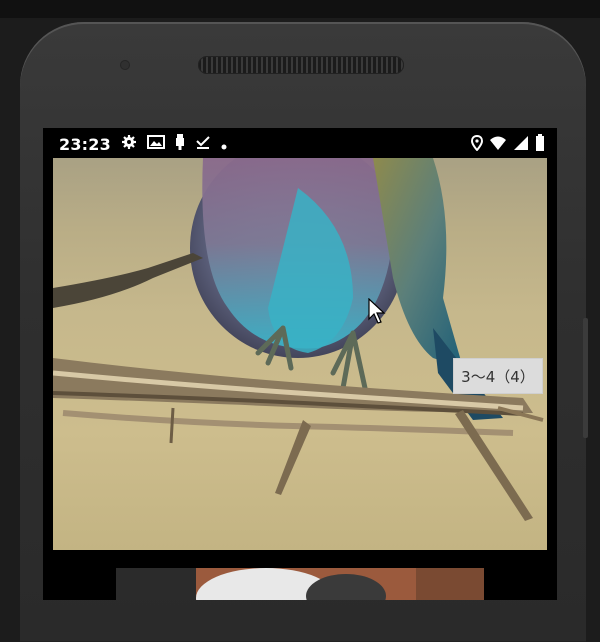  I want to click on location-icon, so click(477, 144).